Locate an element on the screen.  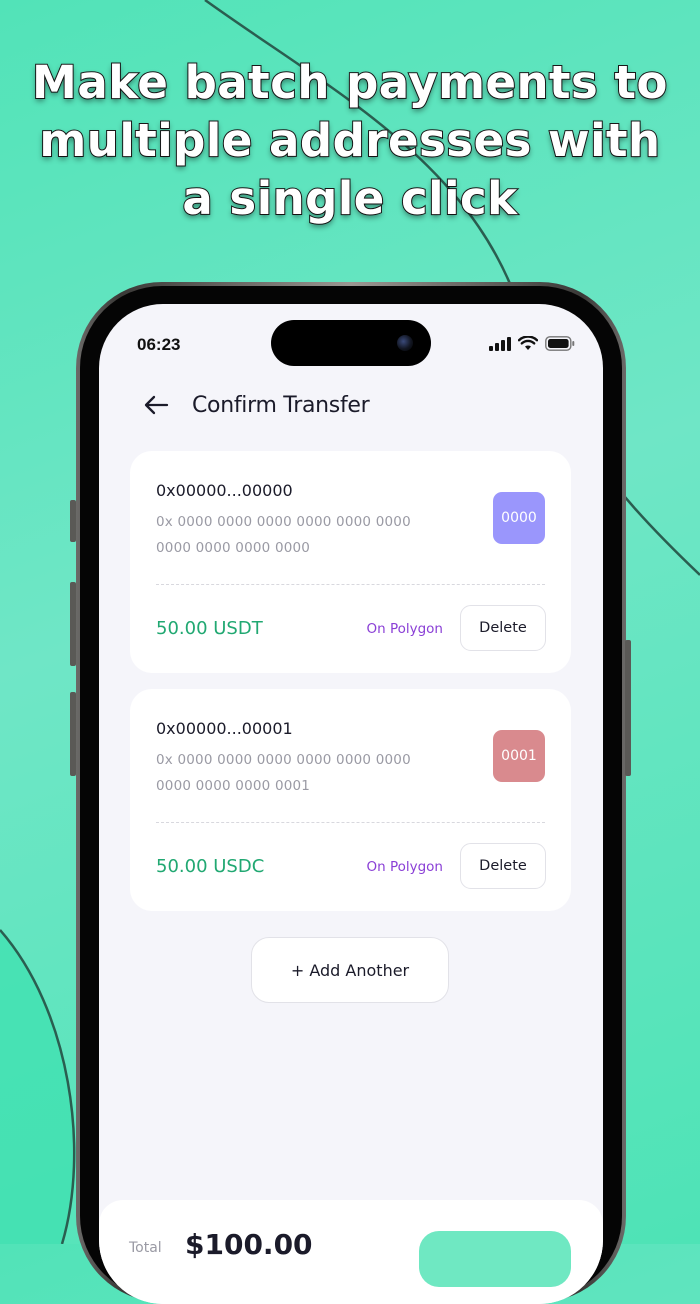
battery-icon is located at coordinates (560, 343).